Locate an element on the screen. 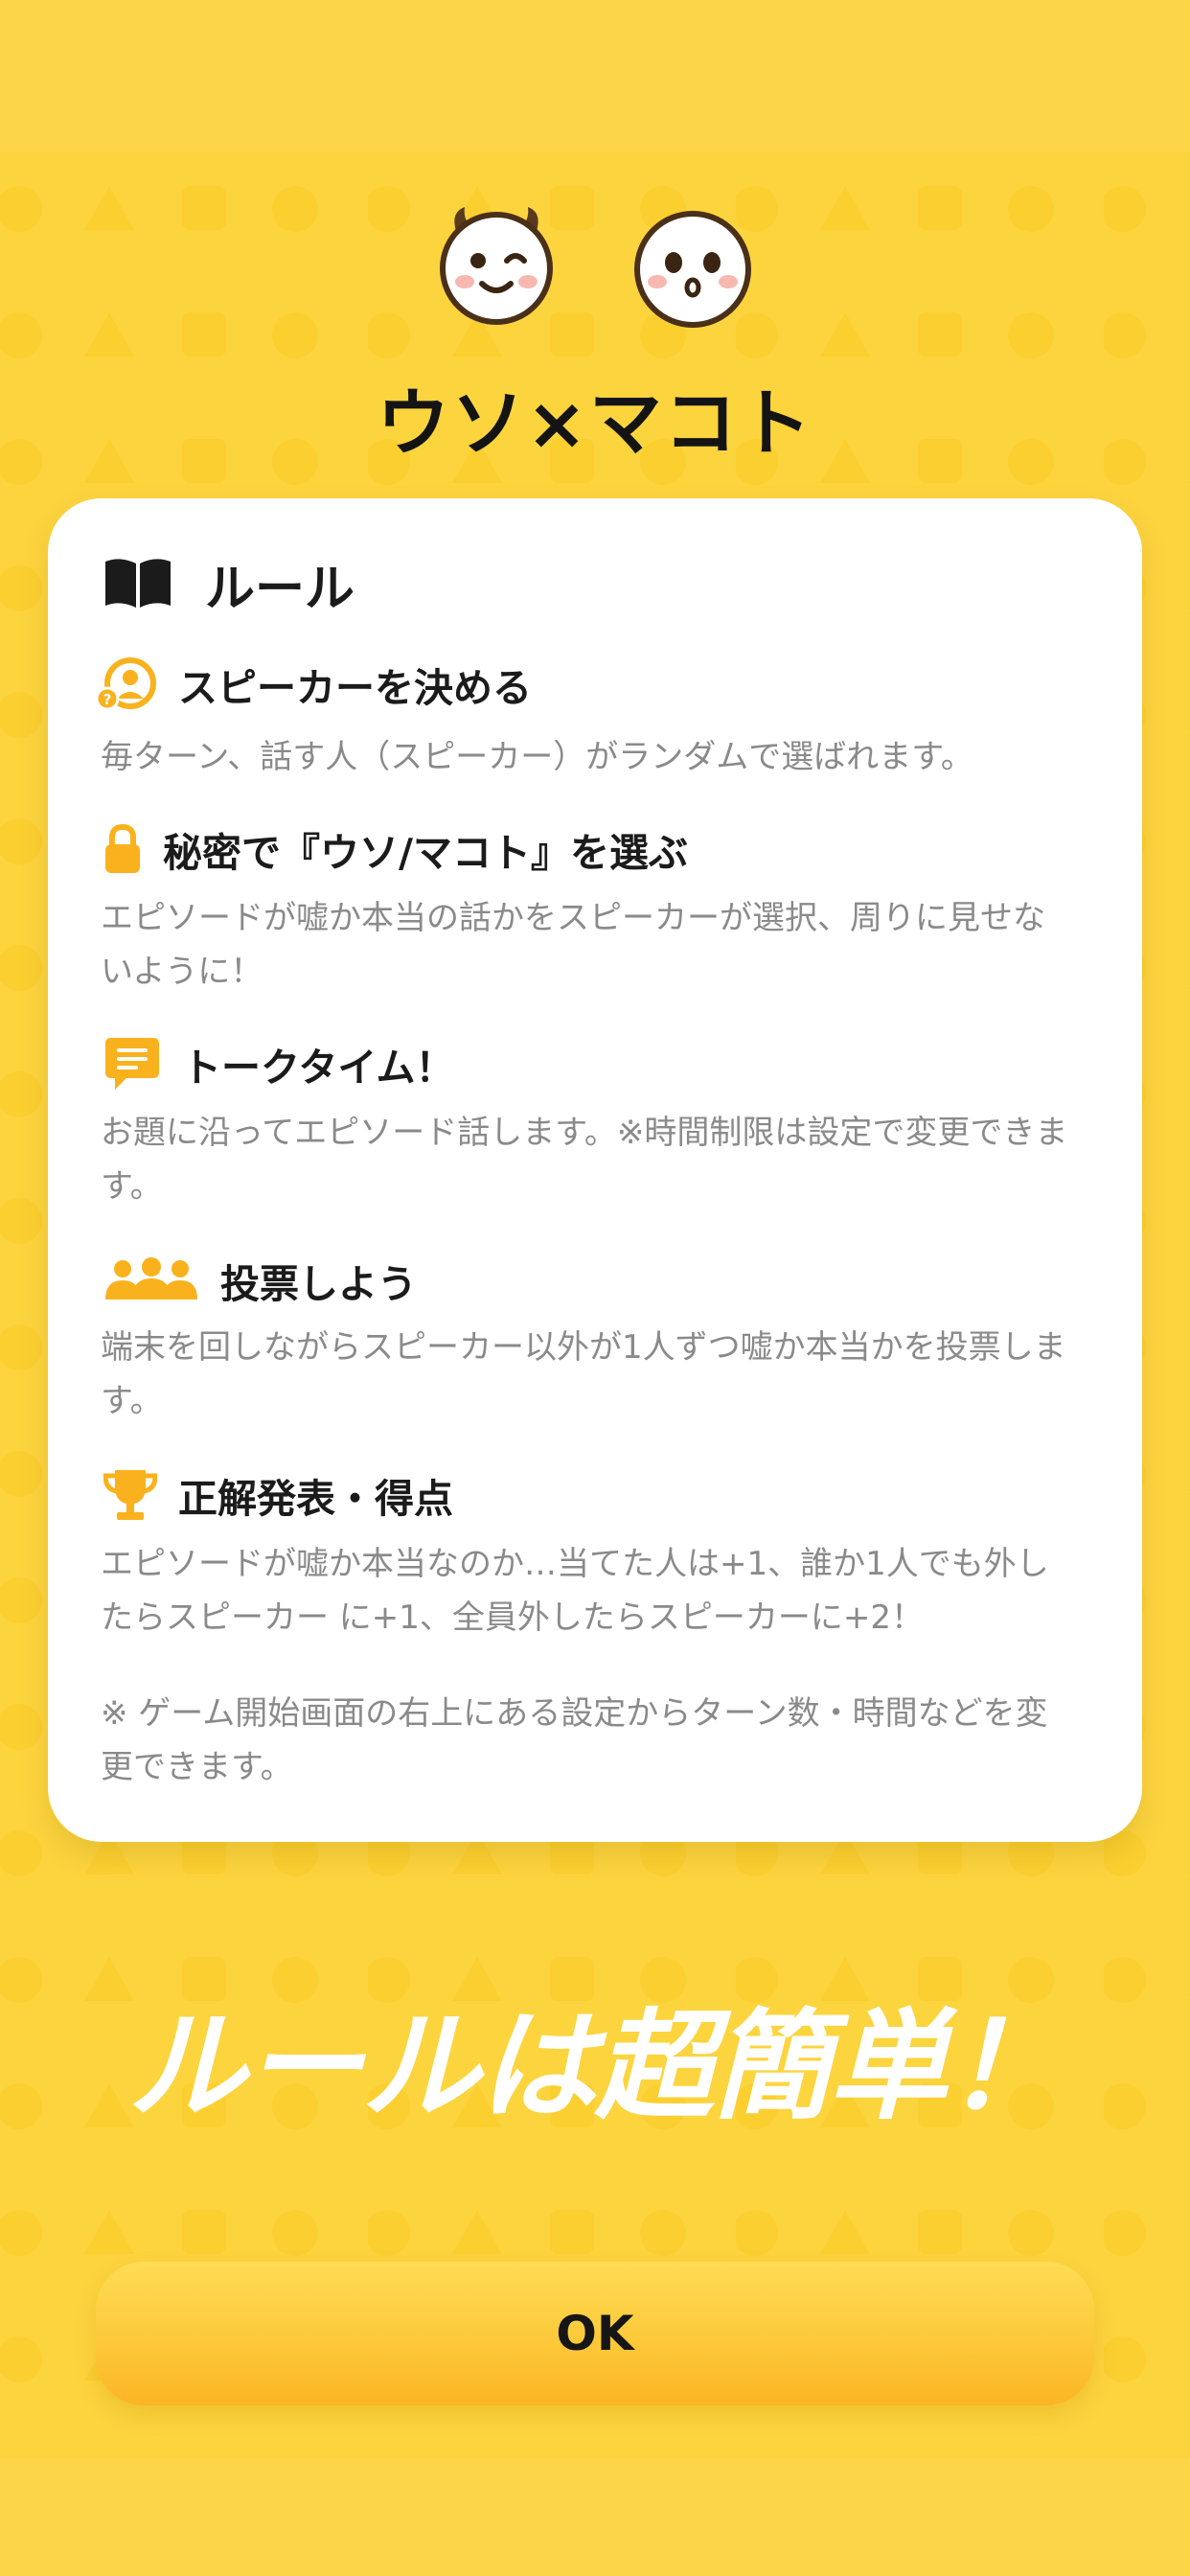  rule-item-speaker: ? スピーカーを決める is located at coordinates (314, 684).